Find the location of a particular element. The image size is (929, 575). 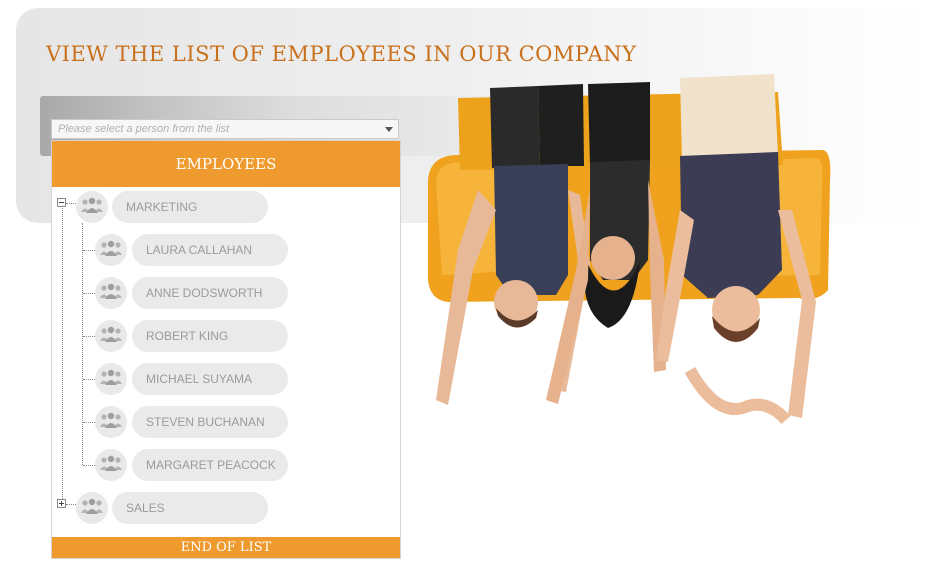

tree-node-employee: MARGARET PEACOCK is located at coordinates (210, 465).